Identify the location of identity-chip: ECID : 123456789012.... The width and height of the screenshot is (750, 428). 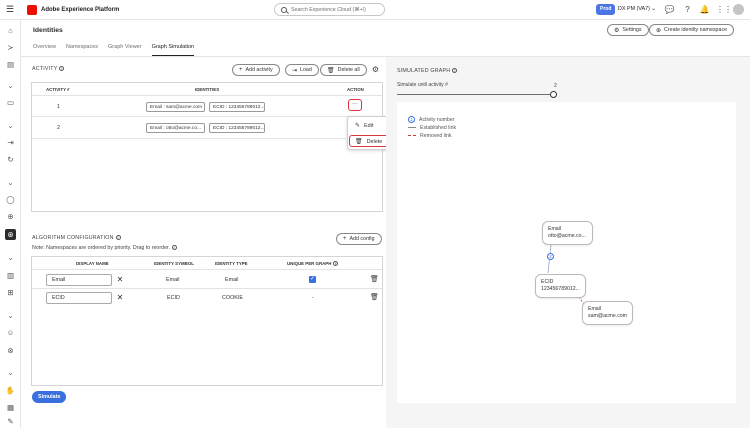
(237, 128).